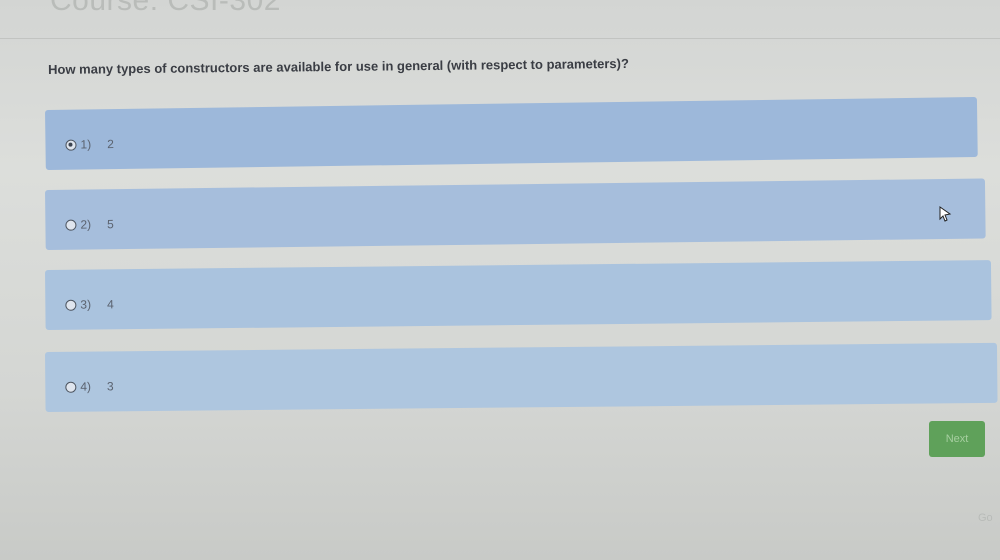 This screenshot has height=560, width=1000. I want to click on go-link: Go, so click(985, 518).